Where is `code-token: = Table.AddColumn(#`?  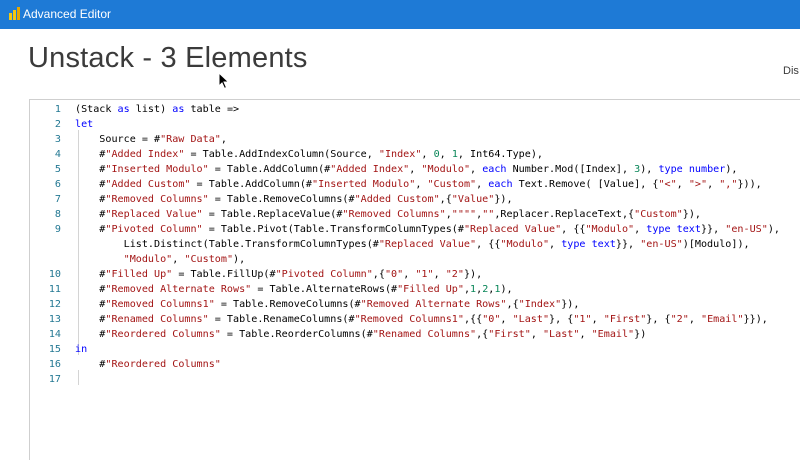
code-token: = Table.AddColumn(# is located at coordinates (269, 169).